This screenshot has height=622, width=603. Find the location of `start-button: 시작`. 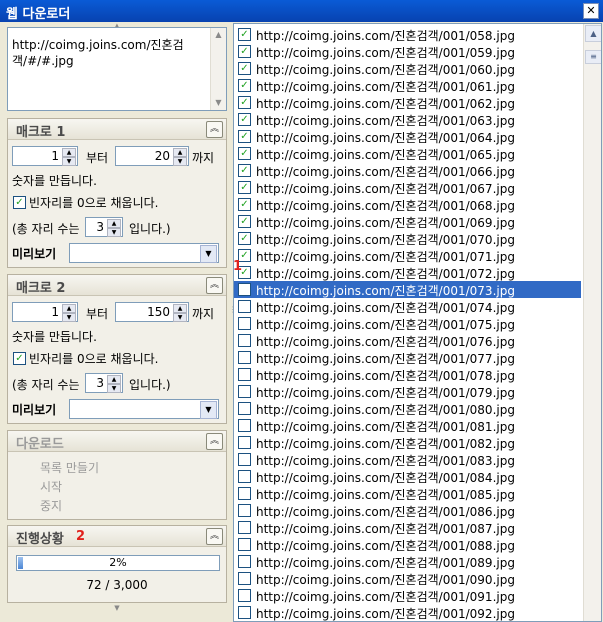

start-button: 시작 is located at coordinates (51, 486).